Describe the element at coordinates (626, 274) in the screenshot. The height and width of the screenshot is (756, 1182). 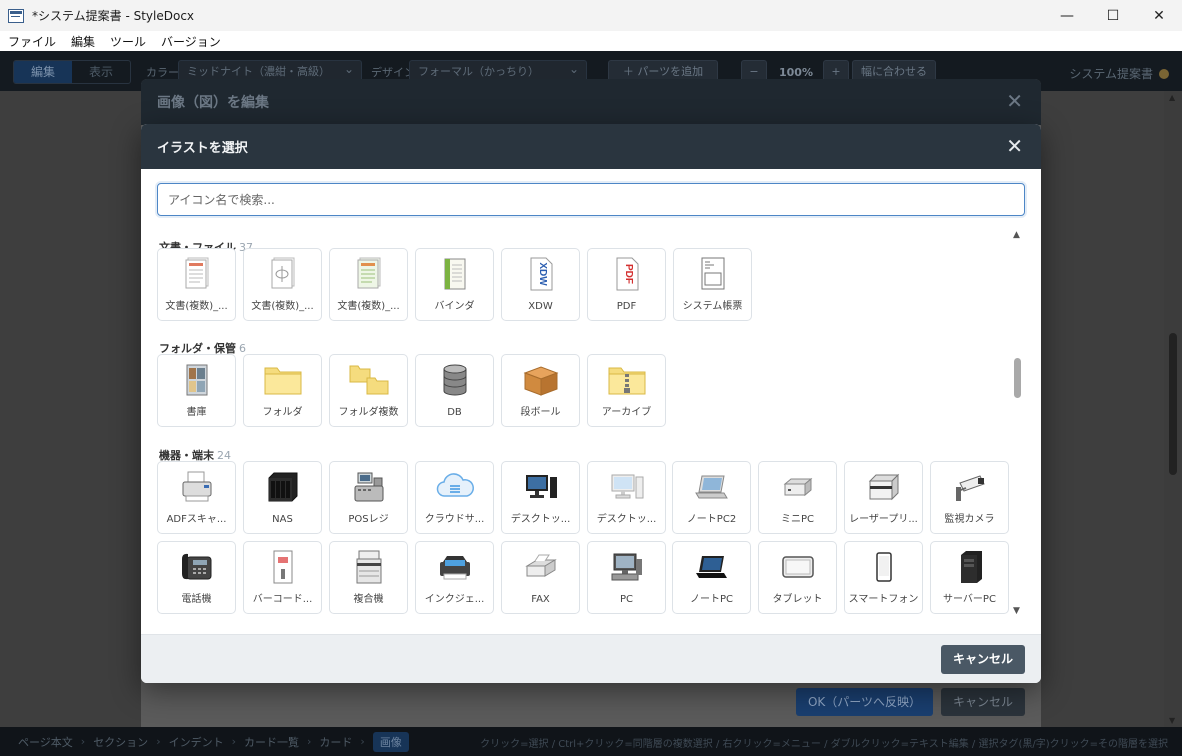
I see `pdf-file-icon: PDF` at that location.